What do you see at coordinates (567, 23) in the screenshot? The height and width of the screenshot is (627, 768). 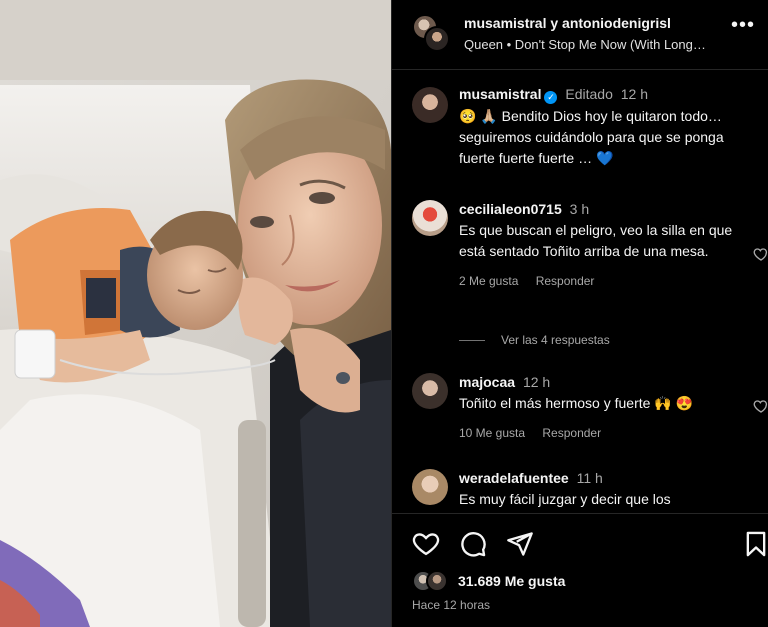 I see `post-authors: musamistral y antoniodenigrisl` at bounding box center [567, 23].